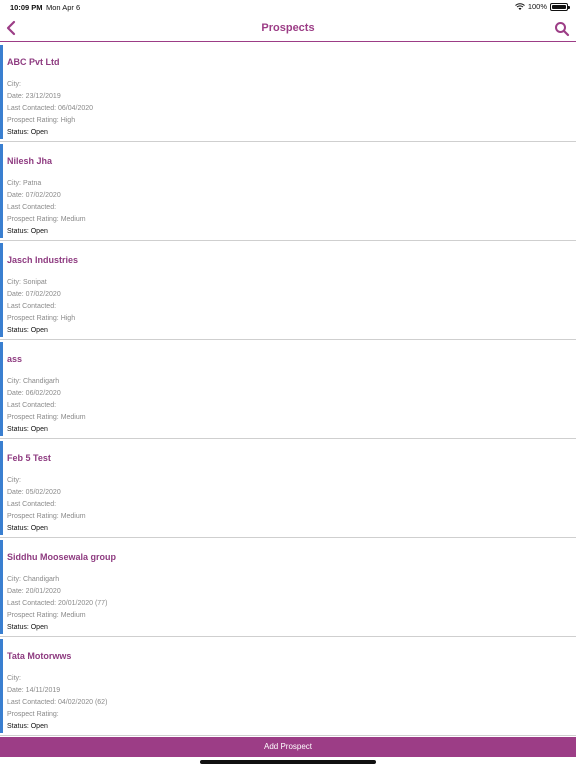  I want to click on prospect-name: Jasch Industries, so click(43, 260).